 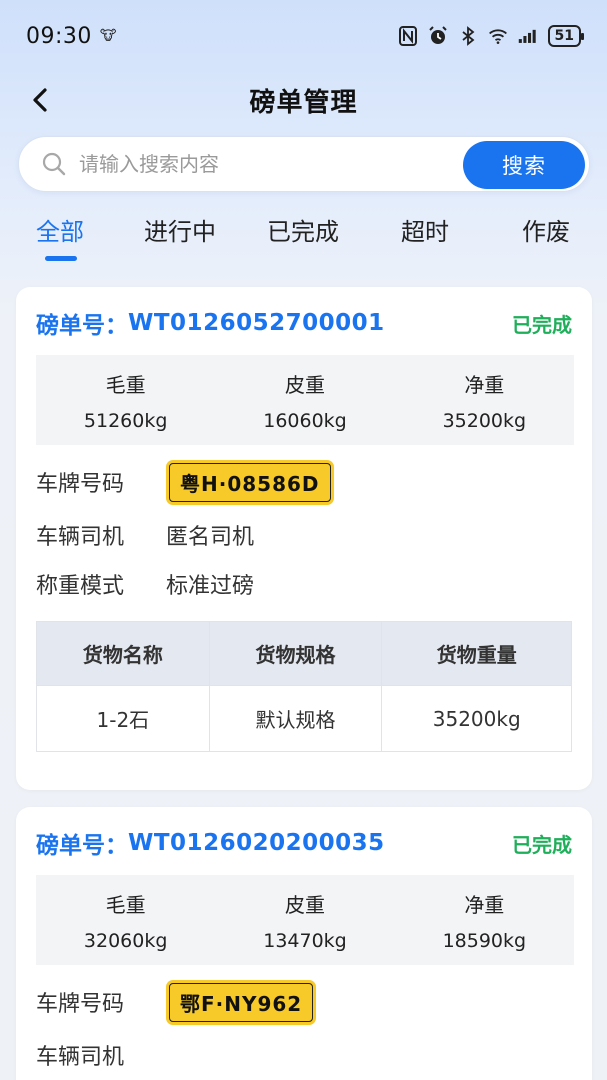 I want to click on wifi-icon, so click(x=498, y=36).